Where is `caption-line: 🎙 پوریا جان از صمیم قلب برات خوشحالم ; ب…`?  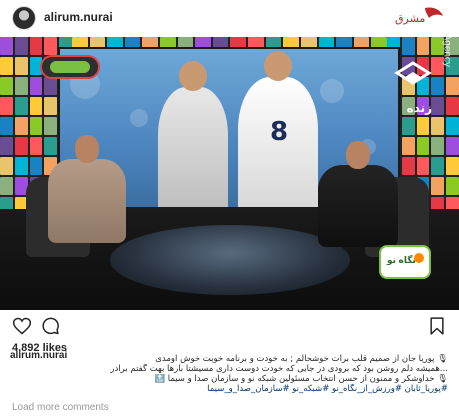 caption-line: 🎙 پوریا جان از صمیم قلب برات خوشحالم ; ب… is located at coordinates (301, 359).